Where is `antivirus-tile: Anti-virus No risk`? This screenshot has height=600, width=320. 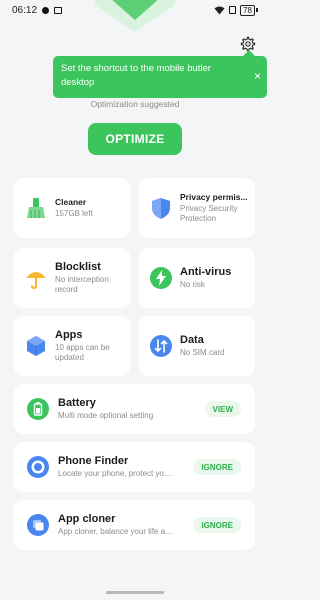 antivirus-tile: Anti-virus No risk is located at coordinates (197, 278).